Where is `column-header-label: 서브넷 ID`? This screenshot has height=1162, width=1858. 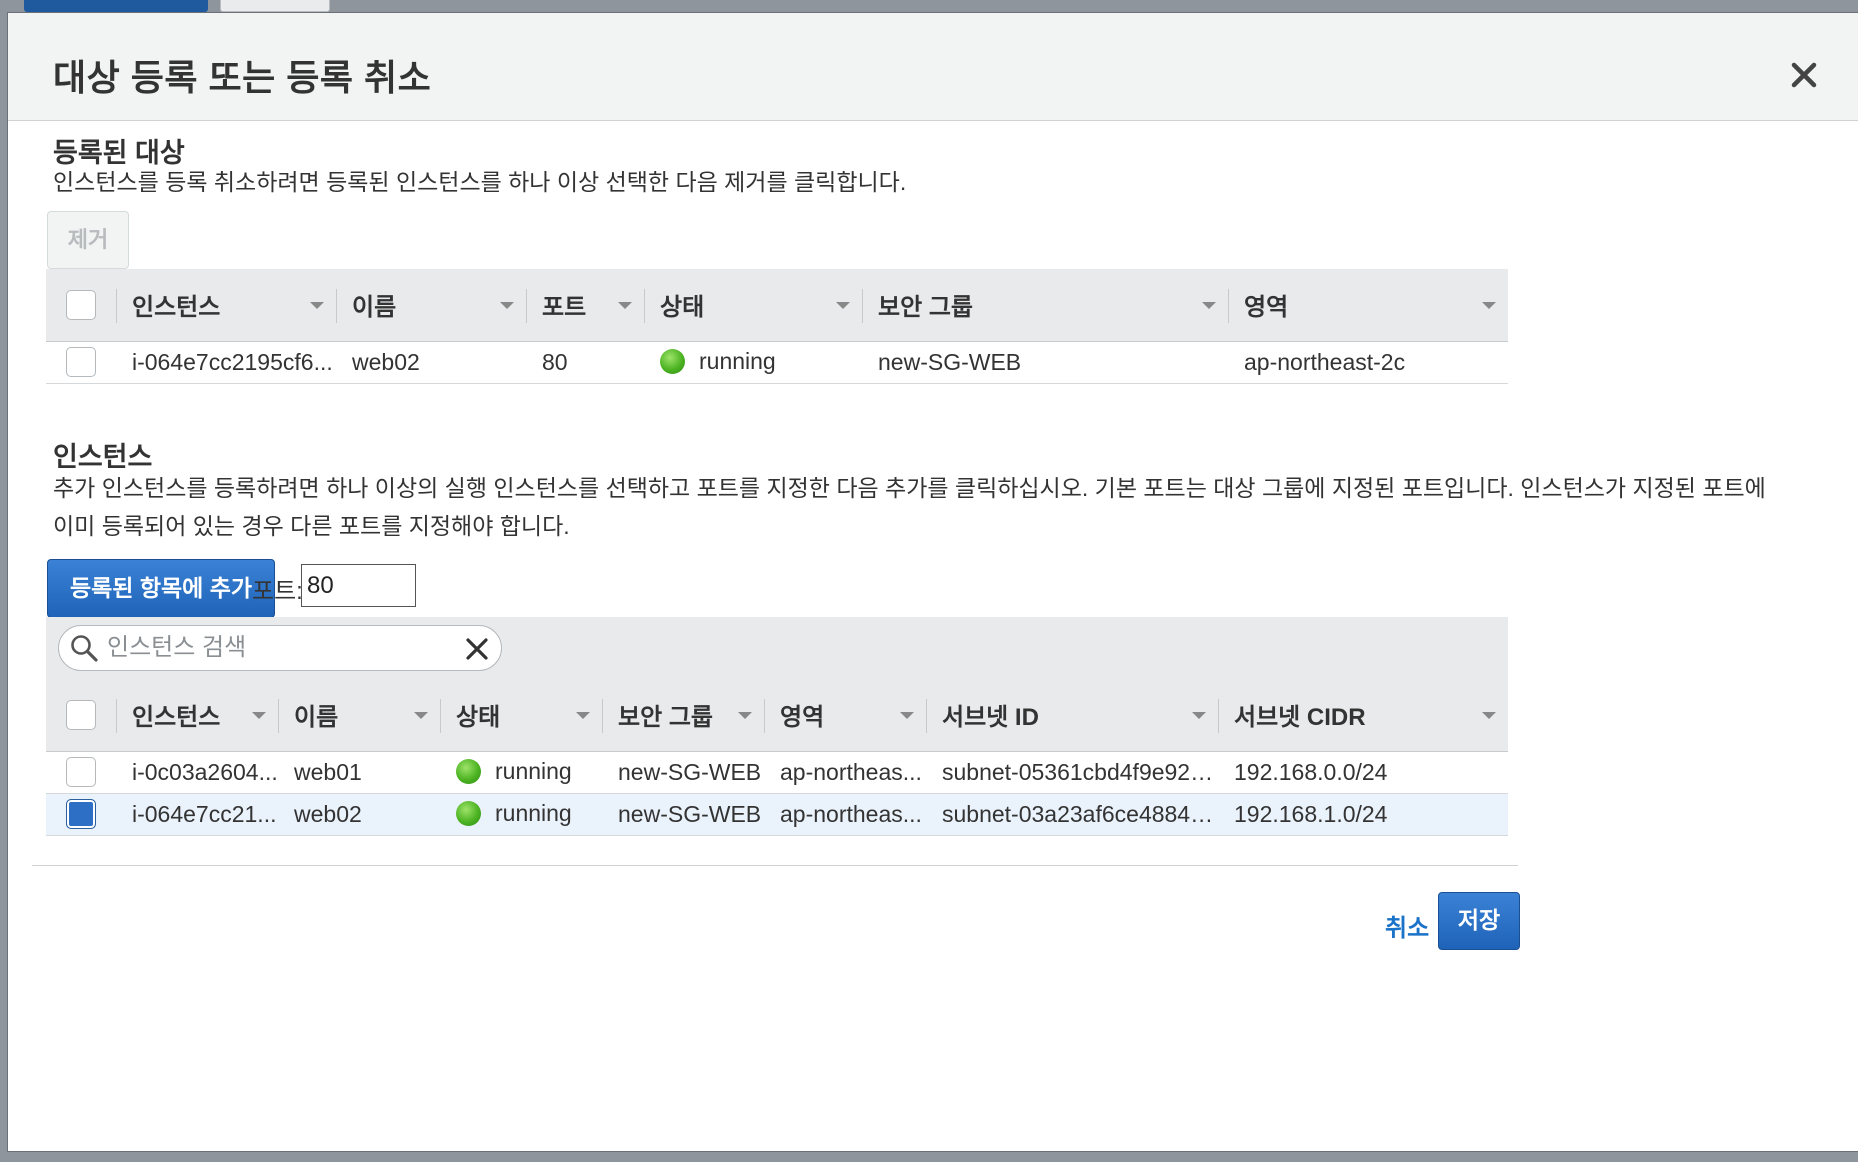
column-header-label: 서브넷 ID is located at coordinates (990, 718).